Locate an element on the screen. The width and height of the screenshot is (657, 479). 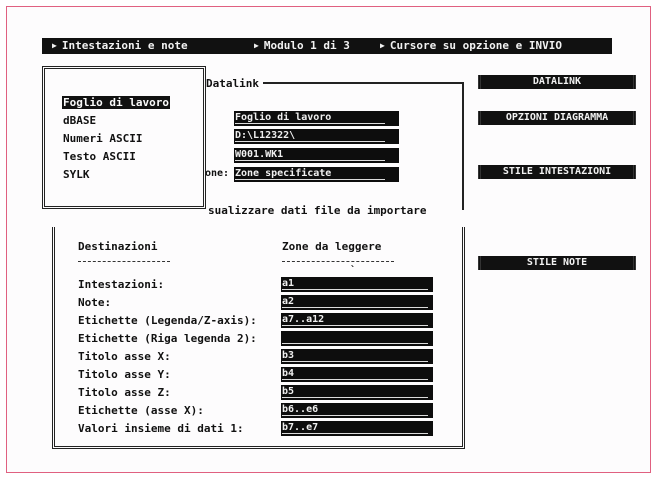
stile-intestazioni-button: STILE INTESTAZIONI is located at coordinates (557, 172).